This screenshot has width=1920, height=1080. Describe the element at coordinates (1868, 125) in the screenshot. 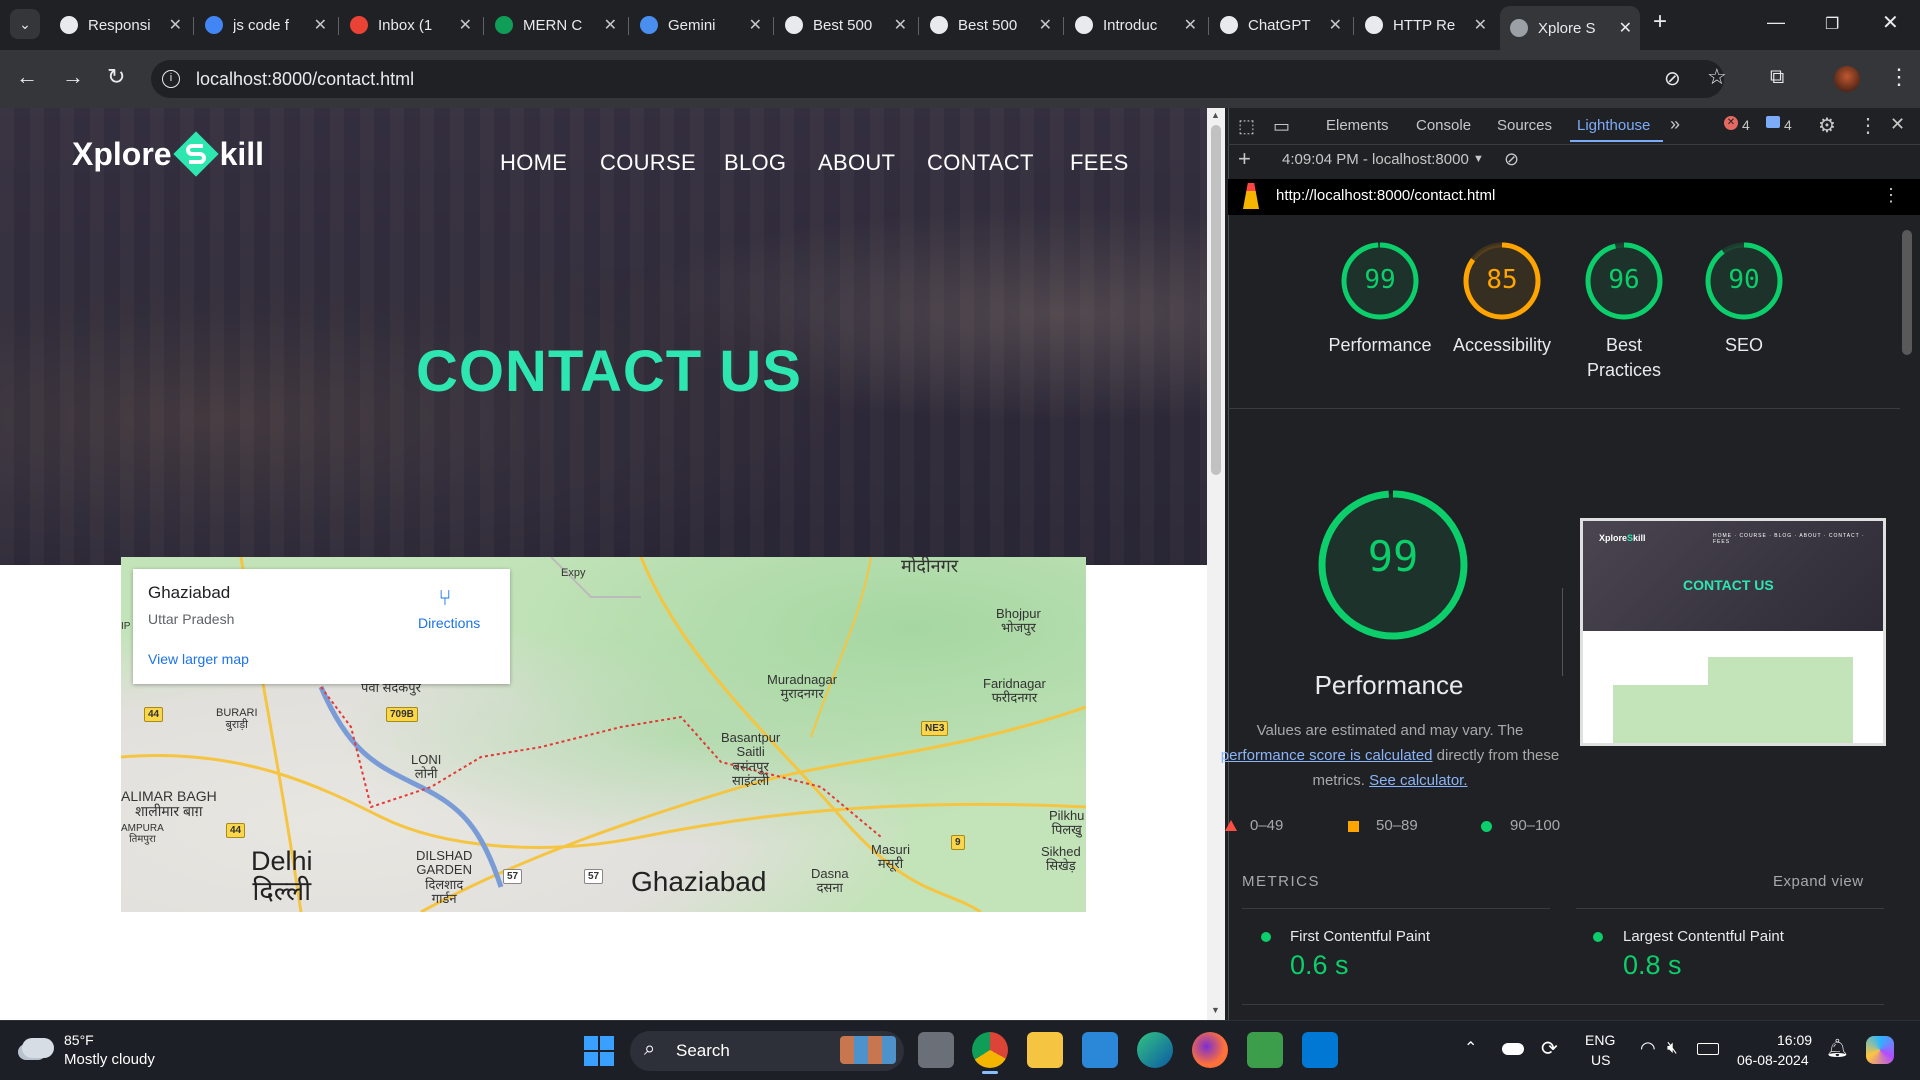

I see `devtools-menu-icon: ⋮` at that location.